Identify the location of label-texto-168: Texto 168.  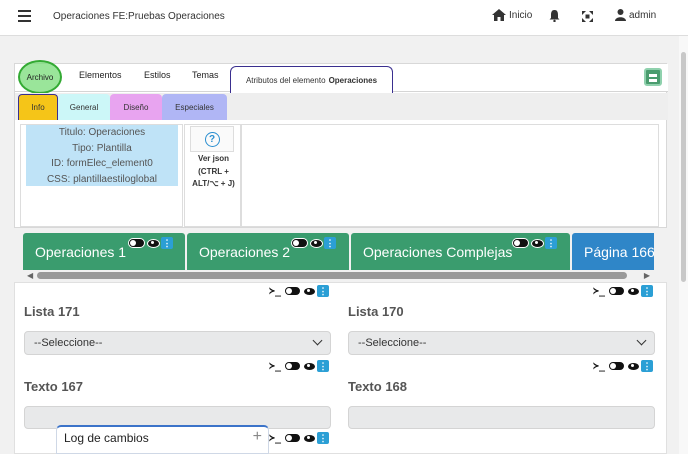
(378, 386).